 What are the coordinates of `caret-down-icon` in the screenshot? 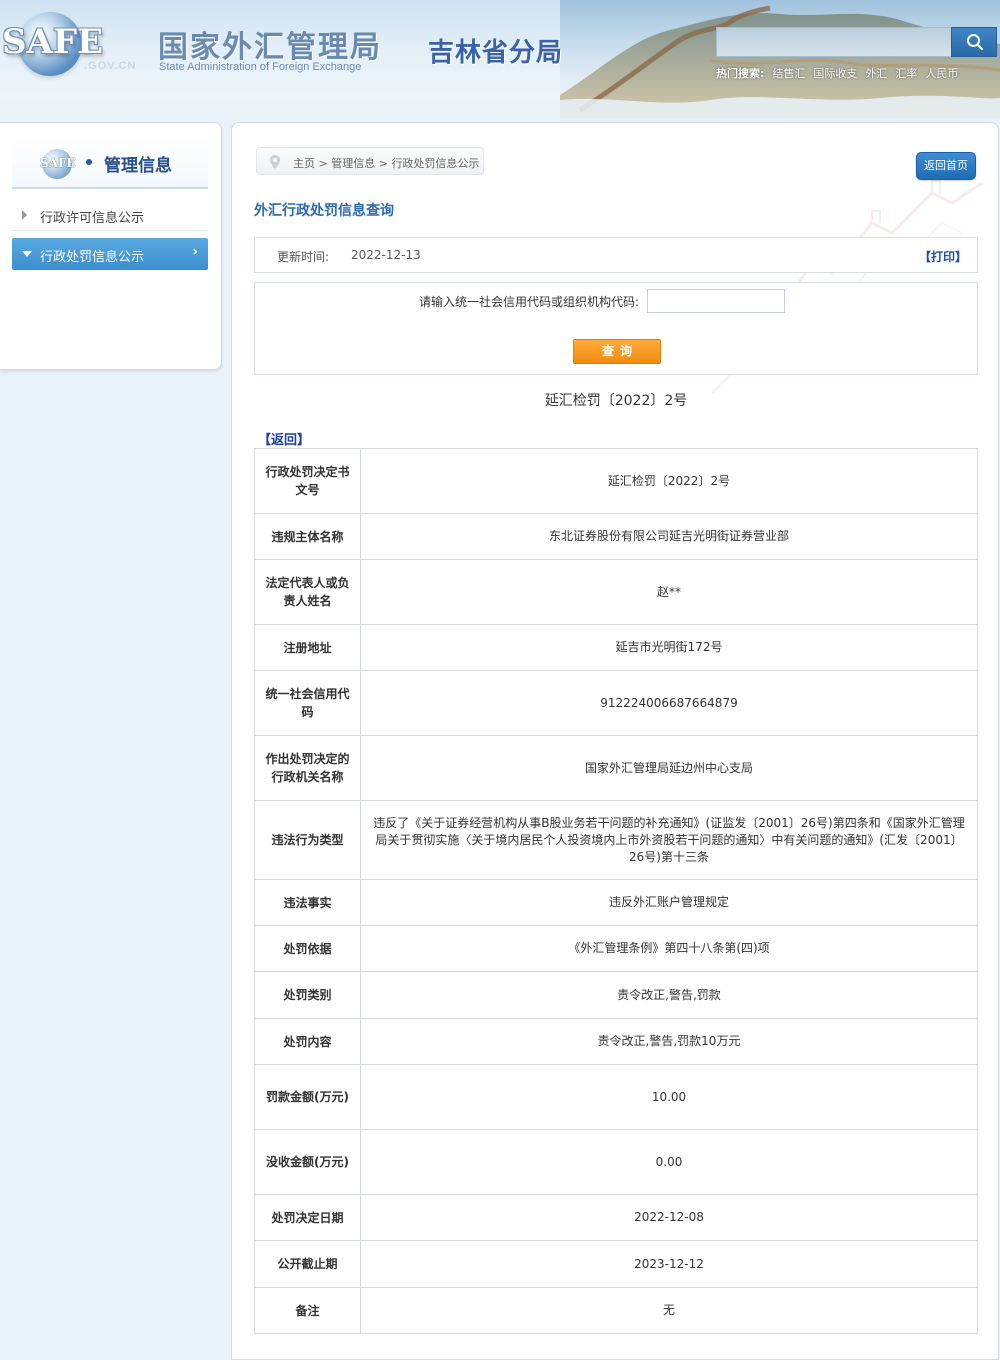 It's located at (27, 254).